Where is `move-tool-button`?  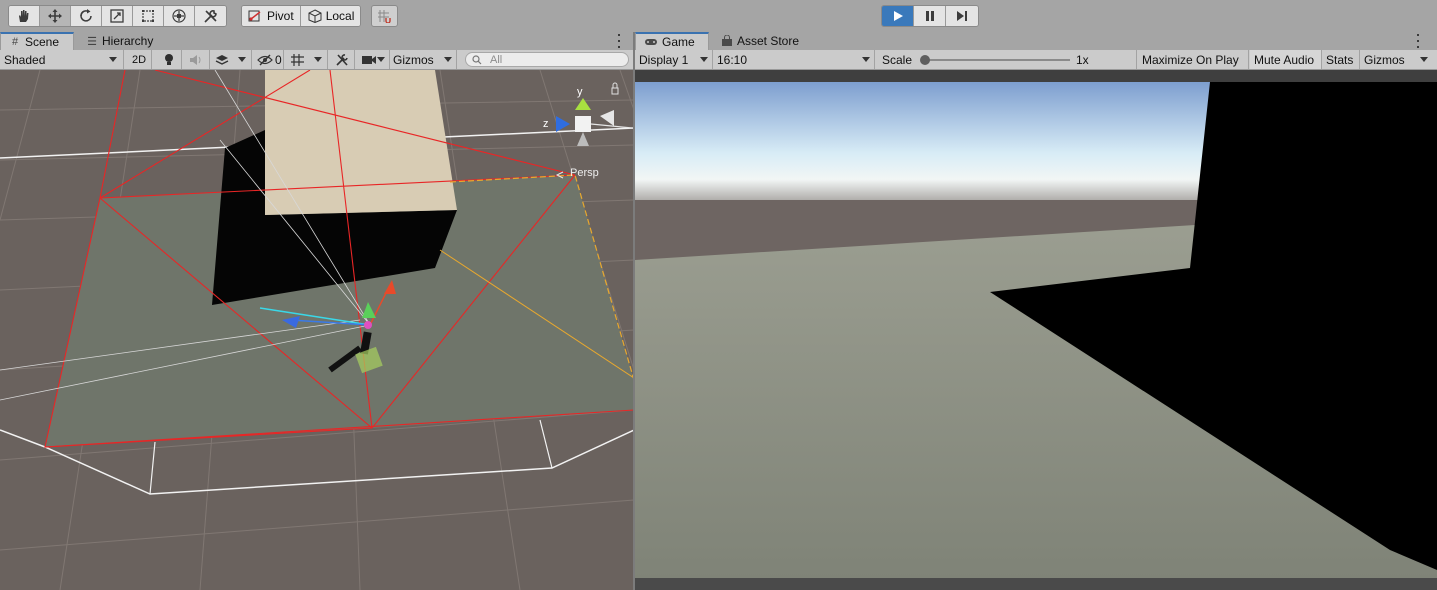 move-tool-button is located at coordinates (55, 16).